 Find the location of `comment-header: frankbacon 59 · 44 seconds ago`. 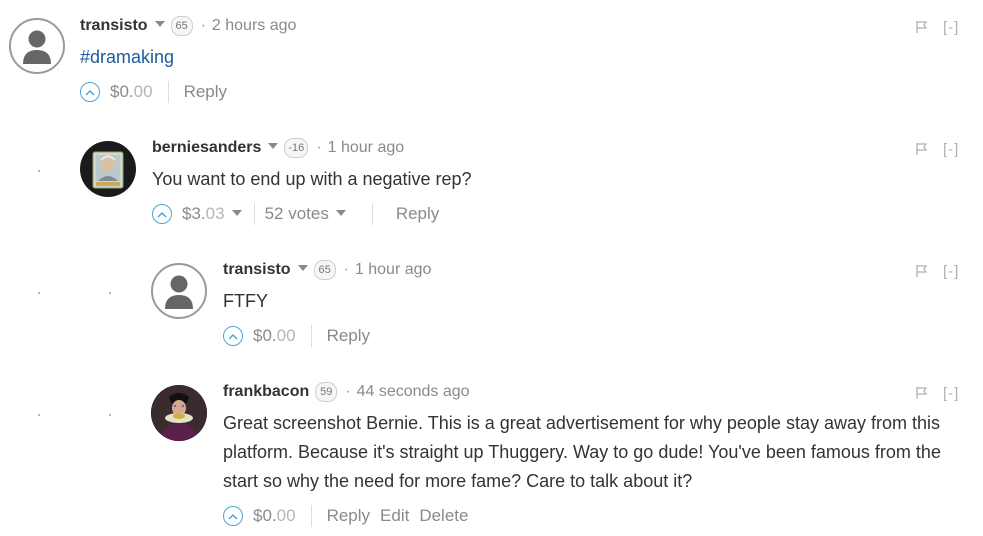

comment-header: frankbacon 59 · 44 seconds ago is located at coordinates (346, 392).